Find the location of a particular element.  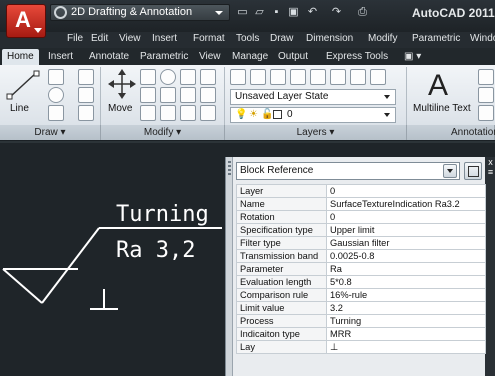

stretch-icon is located at coordinates (148, 95).